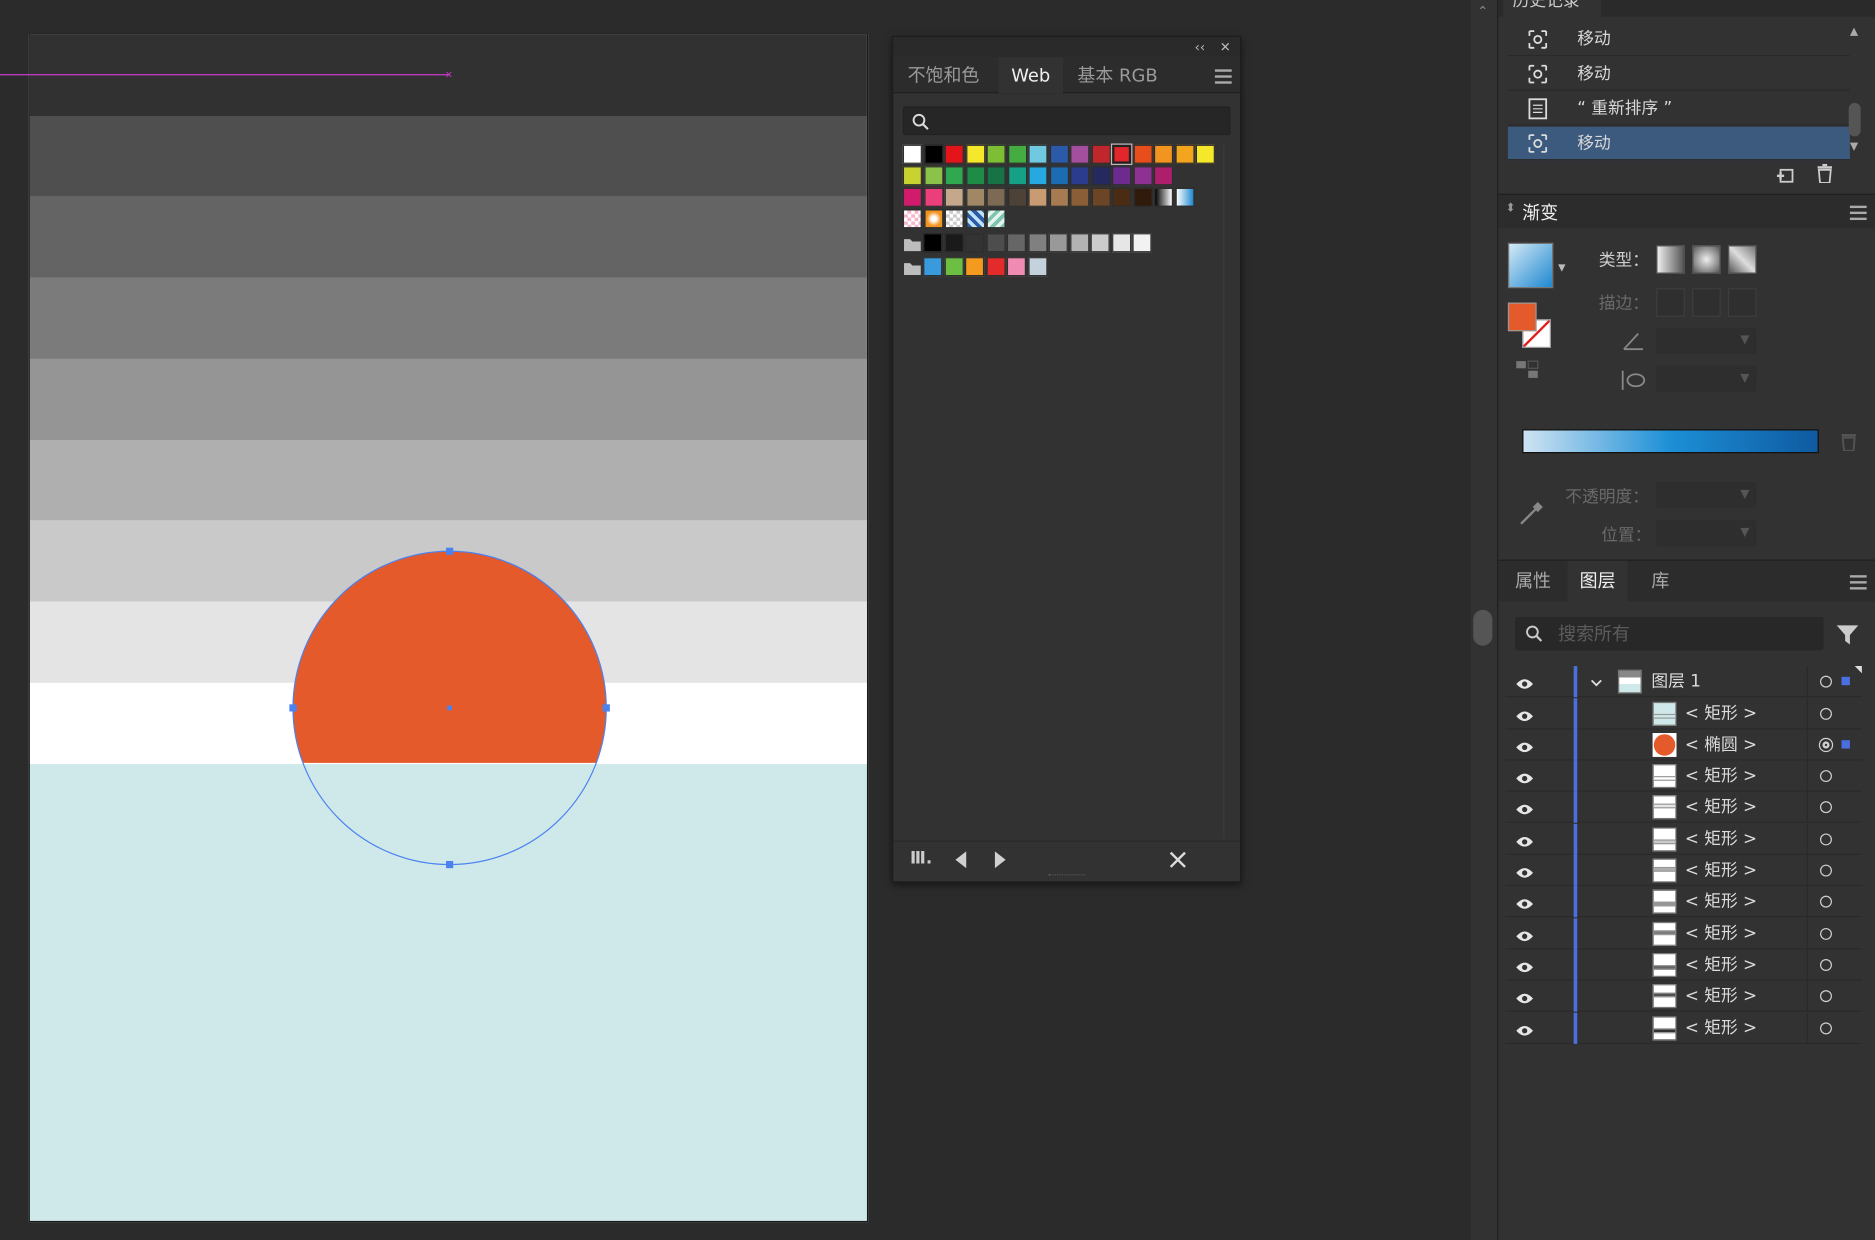 The image size is (1875, 1240). I want to click on panel-titlebar: ‹‹ ✕, so click(1067, 47).